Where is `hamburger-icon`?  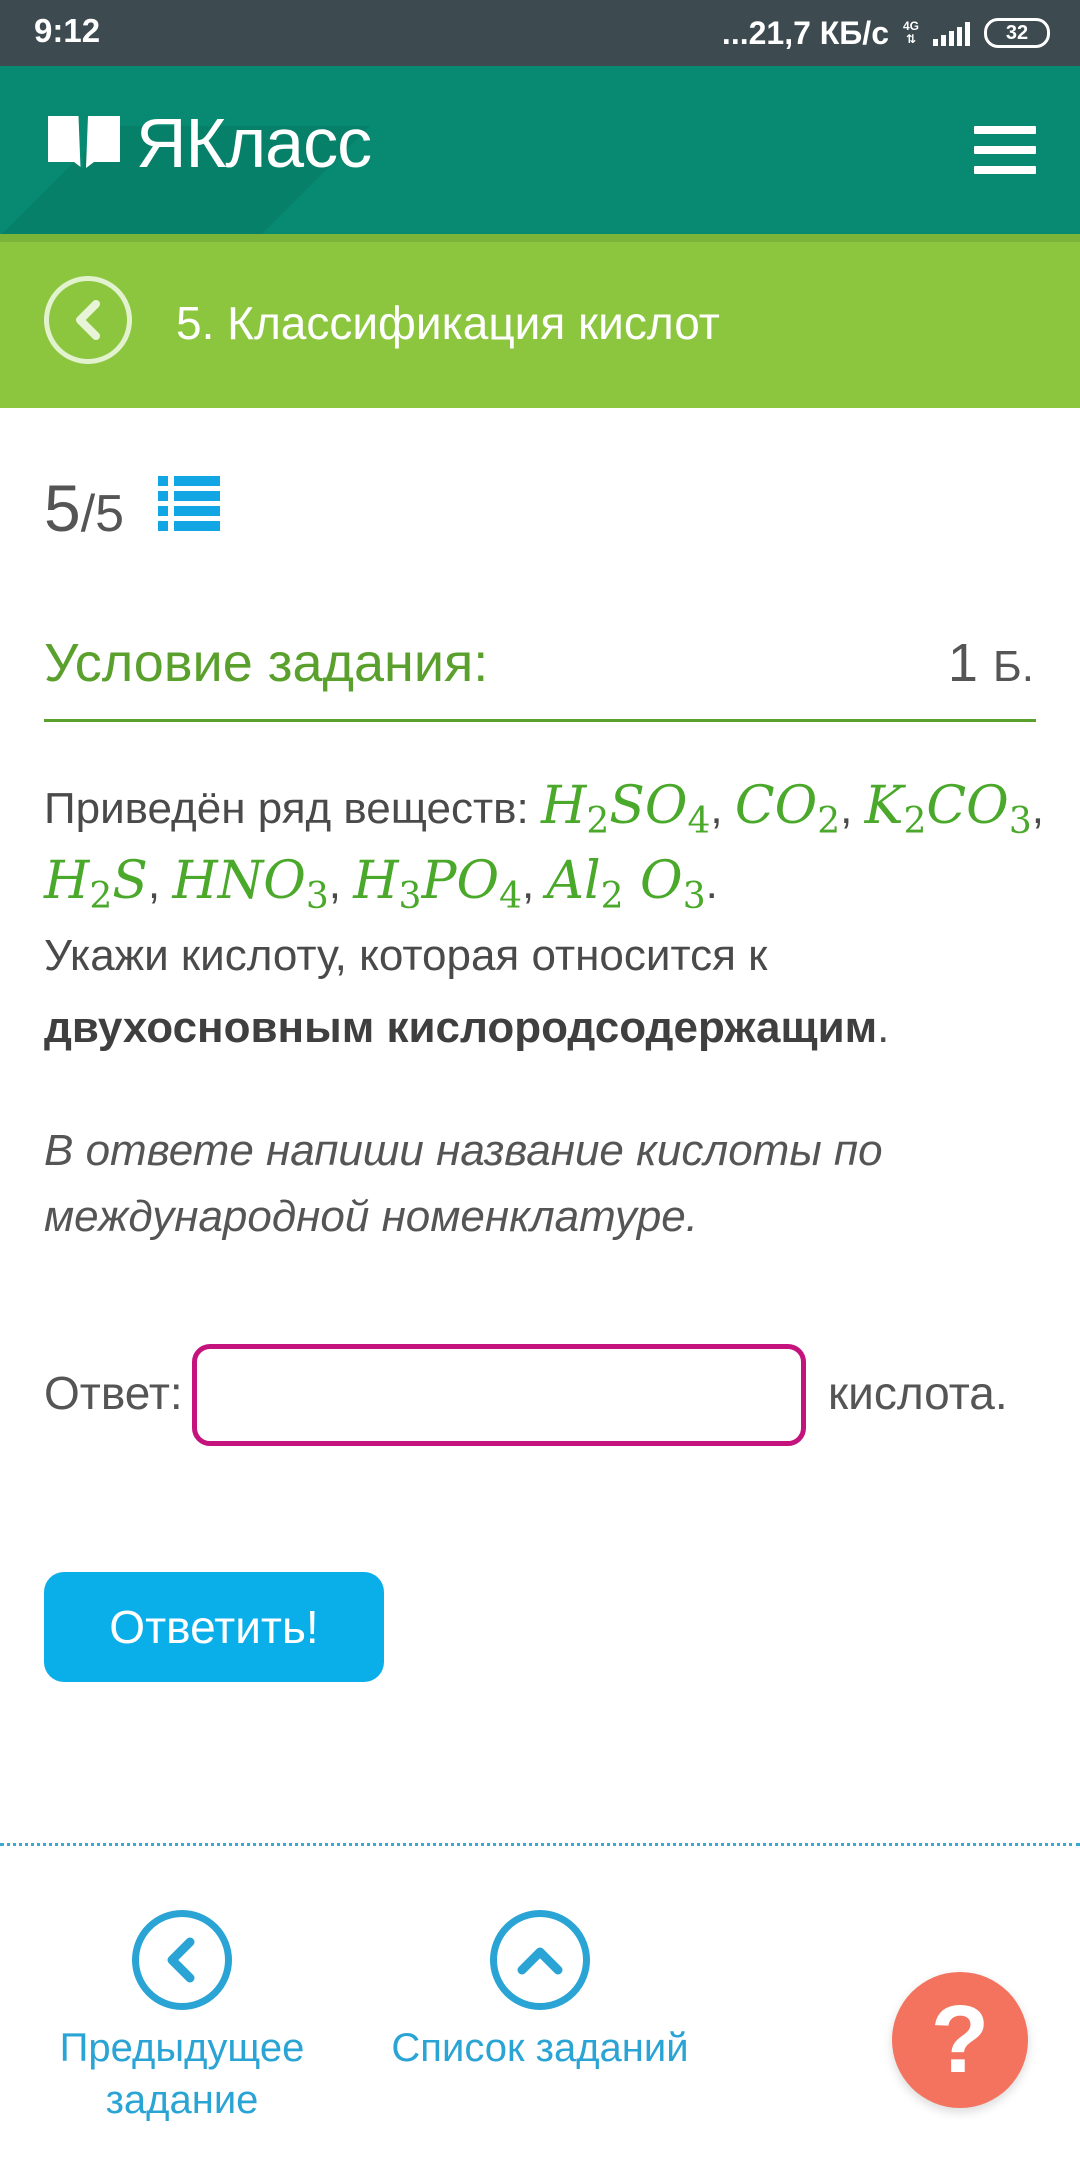 hamburger-icon is located at coordinates (1005, 150).